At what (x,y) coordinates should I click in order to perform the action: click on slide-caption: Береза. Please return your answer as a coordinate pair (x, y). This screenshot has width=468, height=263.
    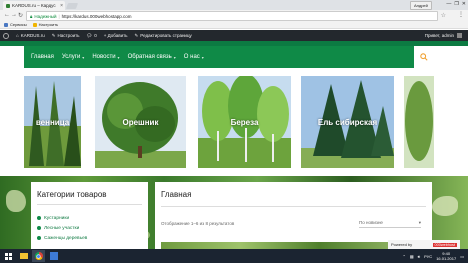
    Looking at the image, I should click on (244, 122).